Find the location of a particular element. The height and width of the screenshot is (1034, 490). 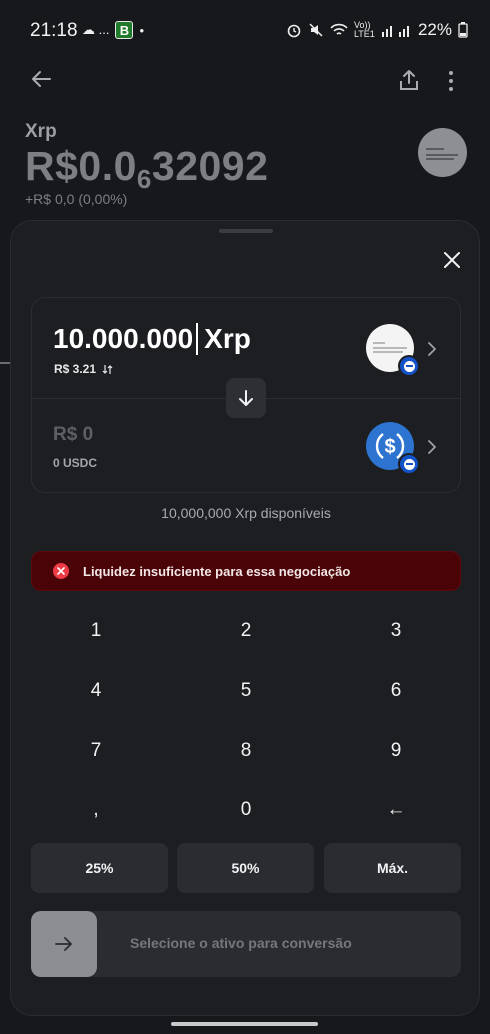

asset-price-prefix: R$0.0 is located at coordinates (81, 166).